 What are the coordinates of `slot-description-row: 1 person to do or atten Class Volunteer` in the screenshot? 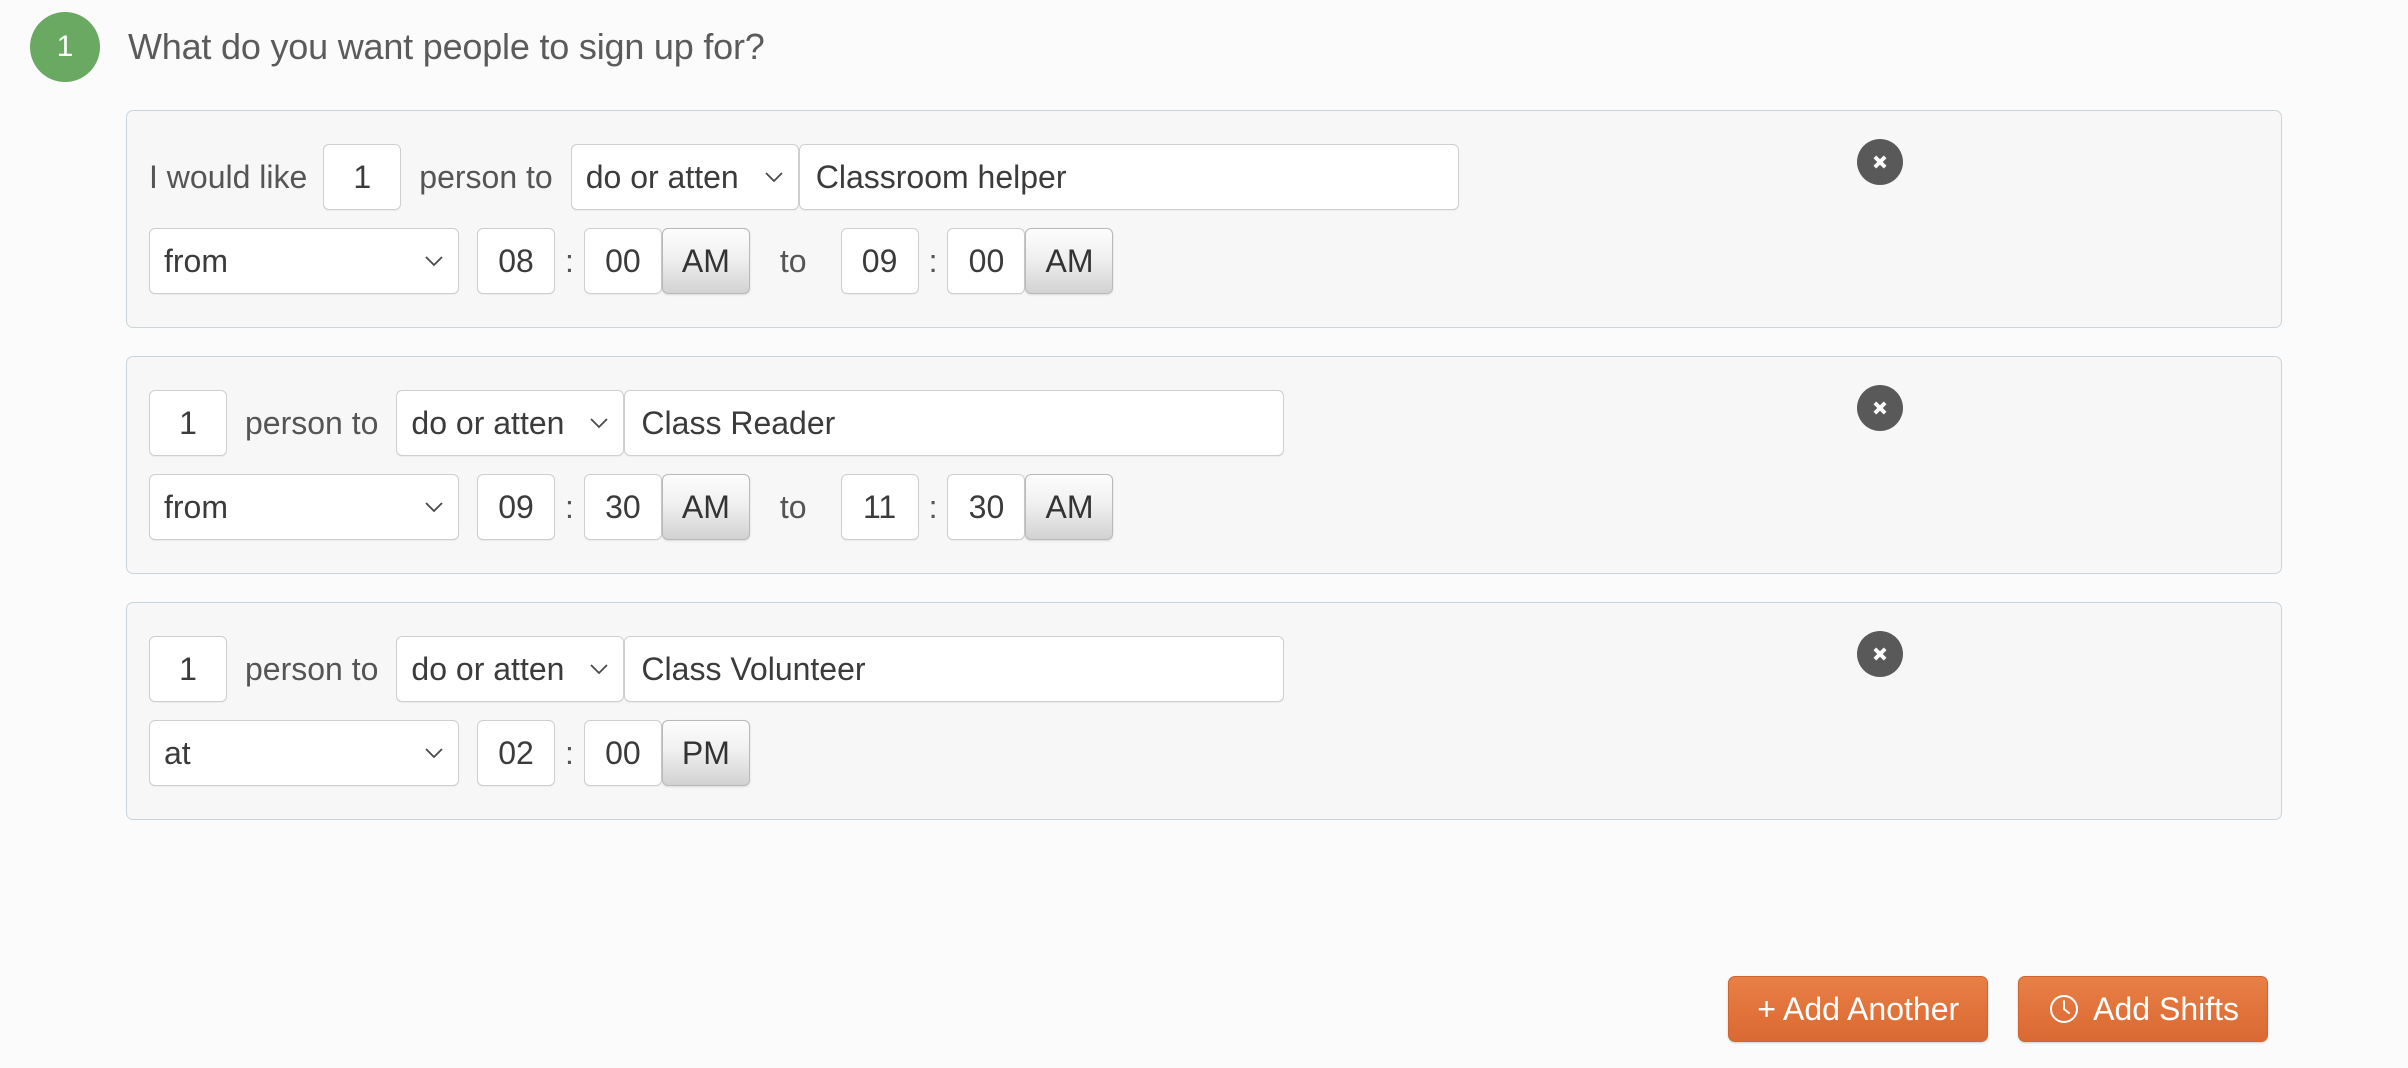 It's located at (1204, 669).